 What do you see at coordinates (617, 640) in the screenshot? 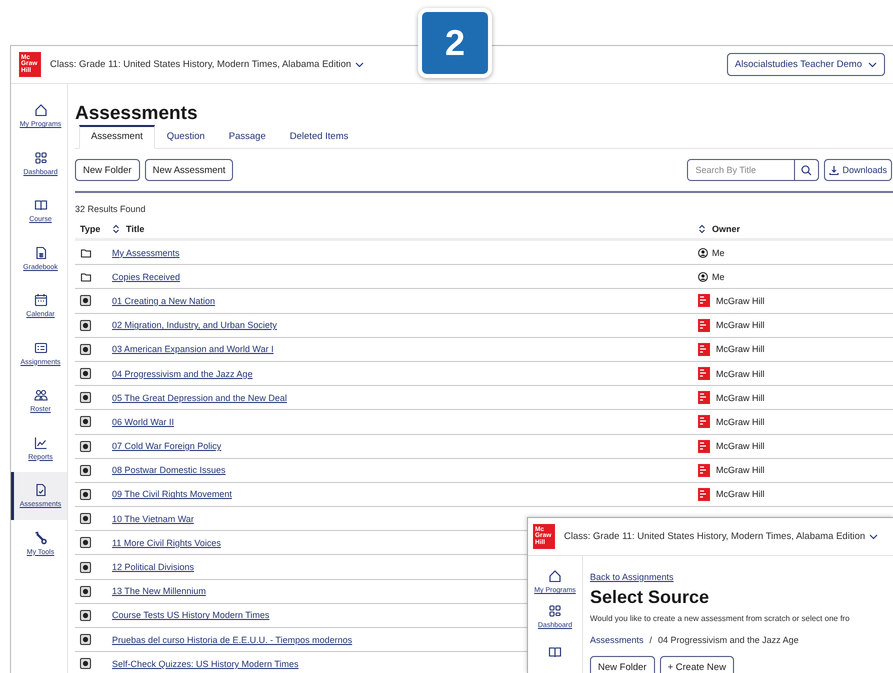
I see `breadcrumb-link: Assessments` at bounding box center [617, 640].